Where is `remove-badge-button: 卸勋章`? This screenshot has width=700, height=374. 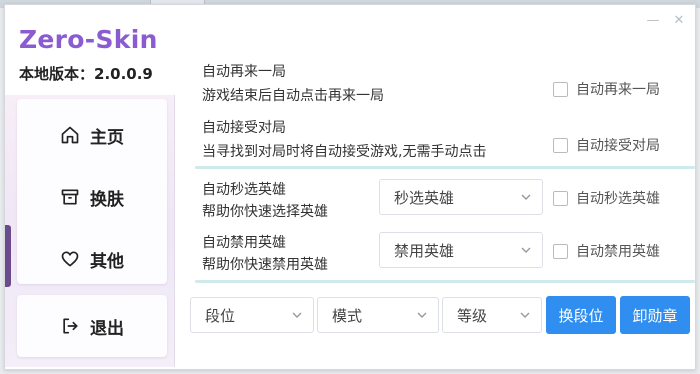 remove-badge-button: 卸勋章 is located at coordinates (655, 315).